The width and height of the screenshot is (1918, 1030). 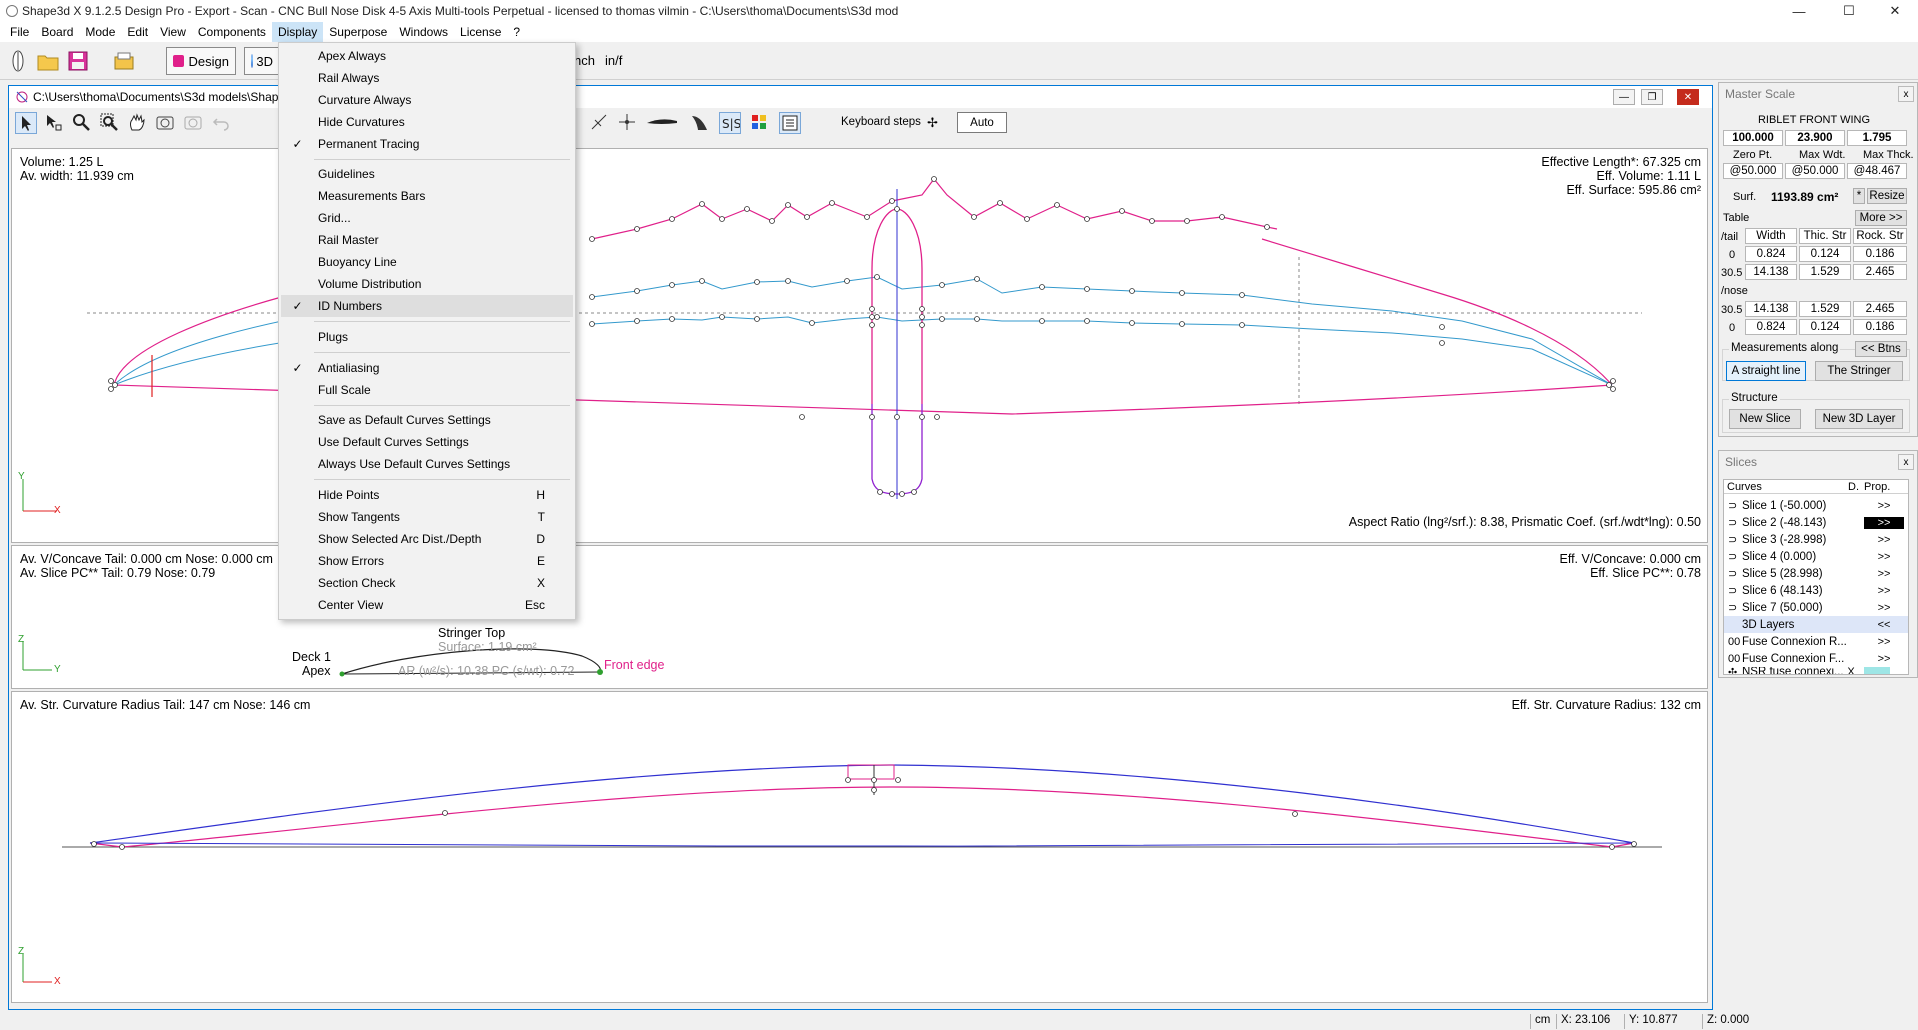 I want to click on tail-row-2-width: 14.138, so click(x=1771, y=272).